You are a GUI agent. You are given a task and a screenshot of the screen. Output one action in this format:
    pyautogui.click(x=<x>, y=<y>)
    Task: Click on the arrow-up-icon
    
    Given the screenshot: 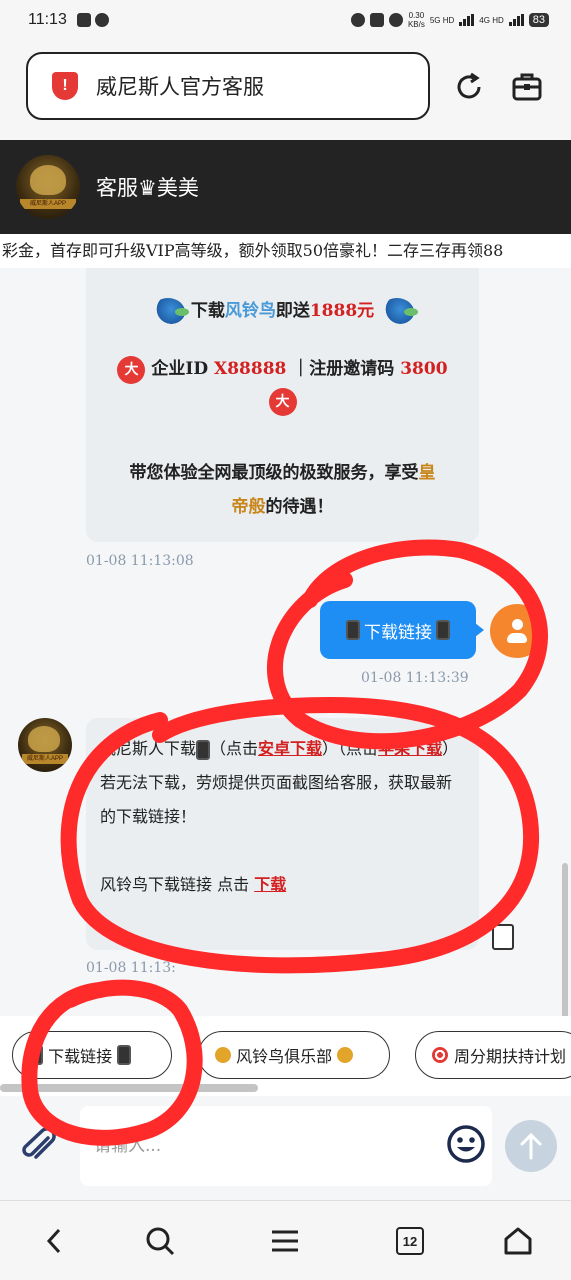 What is the action you would take?
    pyautogui.click(x=531, y=1146)
    